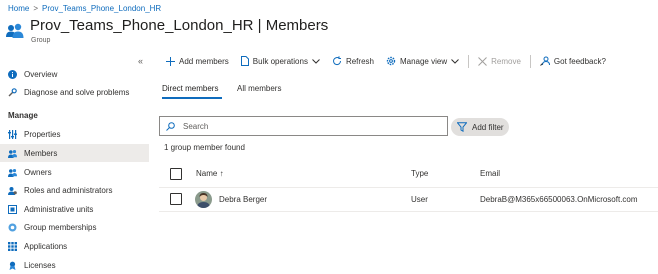  Describe the element at coordinates (38, 172) in the screenshot. I see `sidebar-item-label: Owners` at that location.